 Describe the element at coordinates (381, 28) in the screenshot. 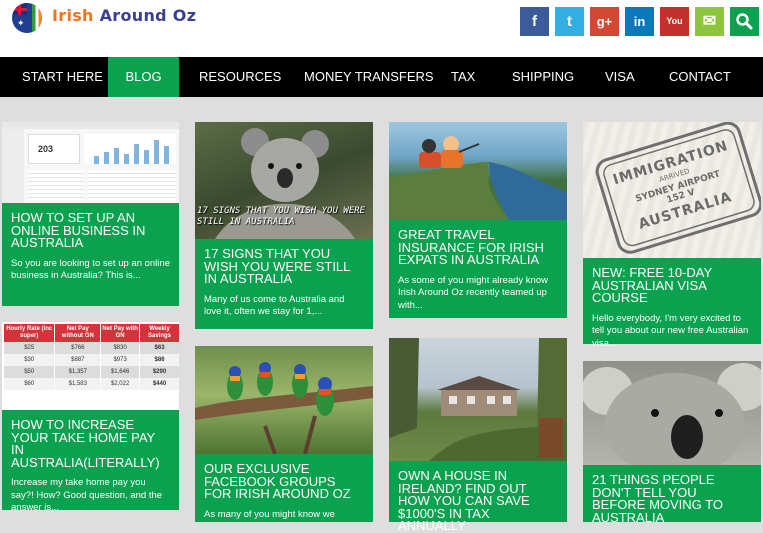

I see `site-header: ✦ Irish Around Oz f t g+ in You ✉` at that location.